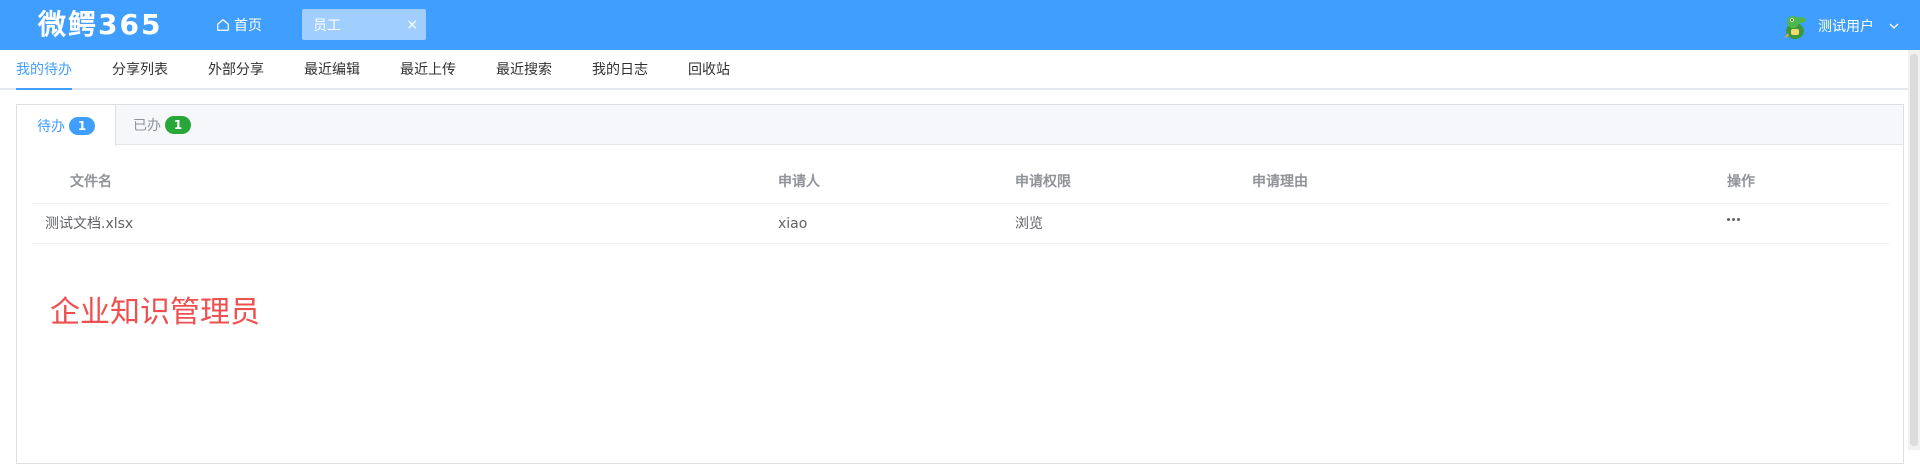 The width and height of the screenshot is (1920, 464). I want to click on sub-navigation: 我的待办 分享列表 外部分享 最近编辑 最近上传 最近搜索 我的日志 回收站, so click(954, 70).